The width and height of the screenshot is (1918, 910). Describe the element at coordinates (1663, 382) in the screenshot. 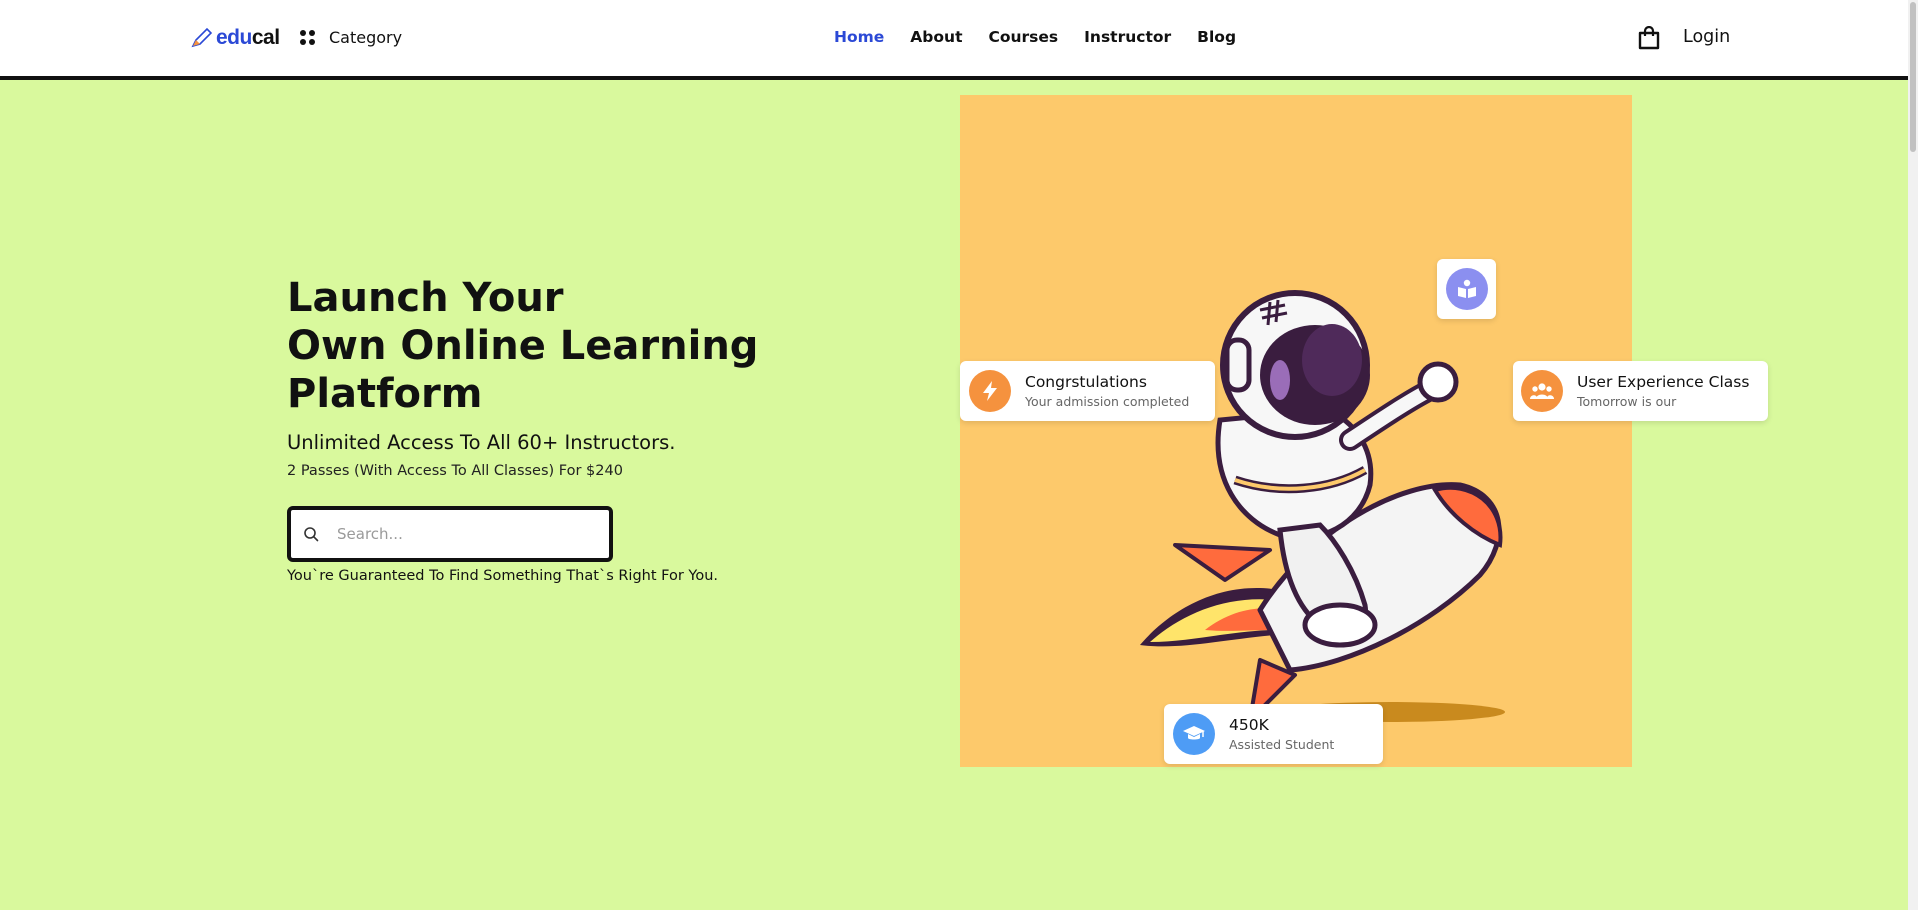

I see `card-title: User Experience Class` at that location.